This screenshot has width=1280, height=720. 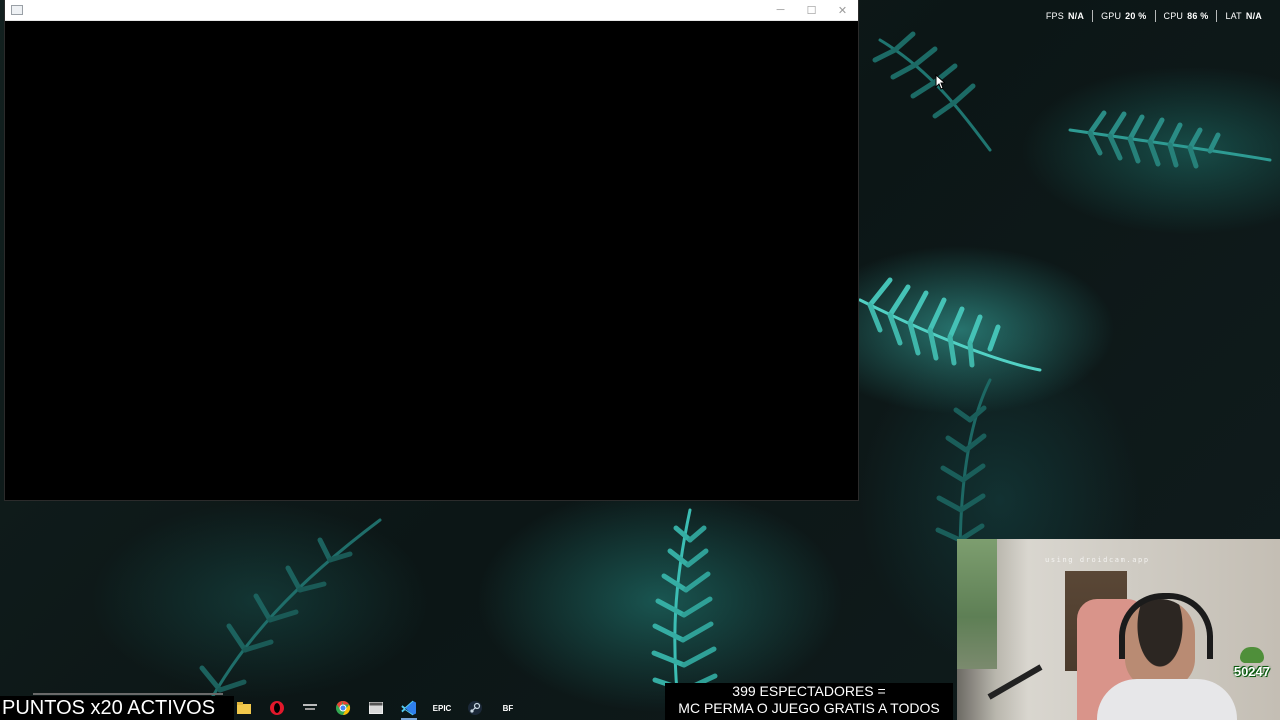 I want to click on headset-icon, so click(x=1166, y=626).